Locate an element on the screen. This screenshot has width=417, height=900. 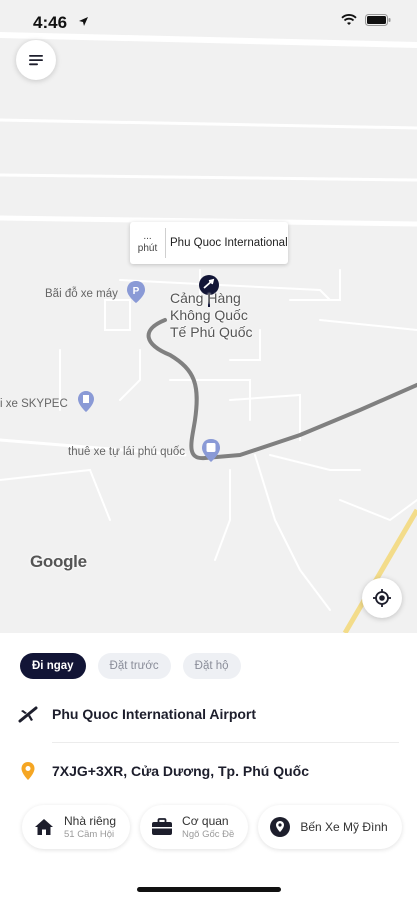
tab-dat-truoc: Đặt trước is located at coordinates (134, 666).